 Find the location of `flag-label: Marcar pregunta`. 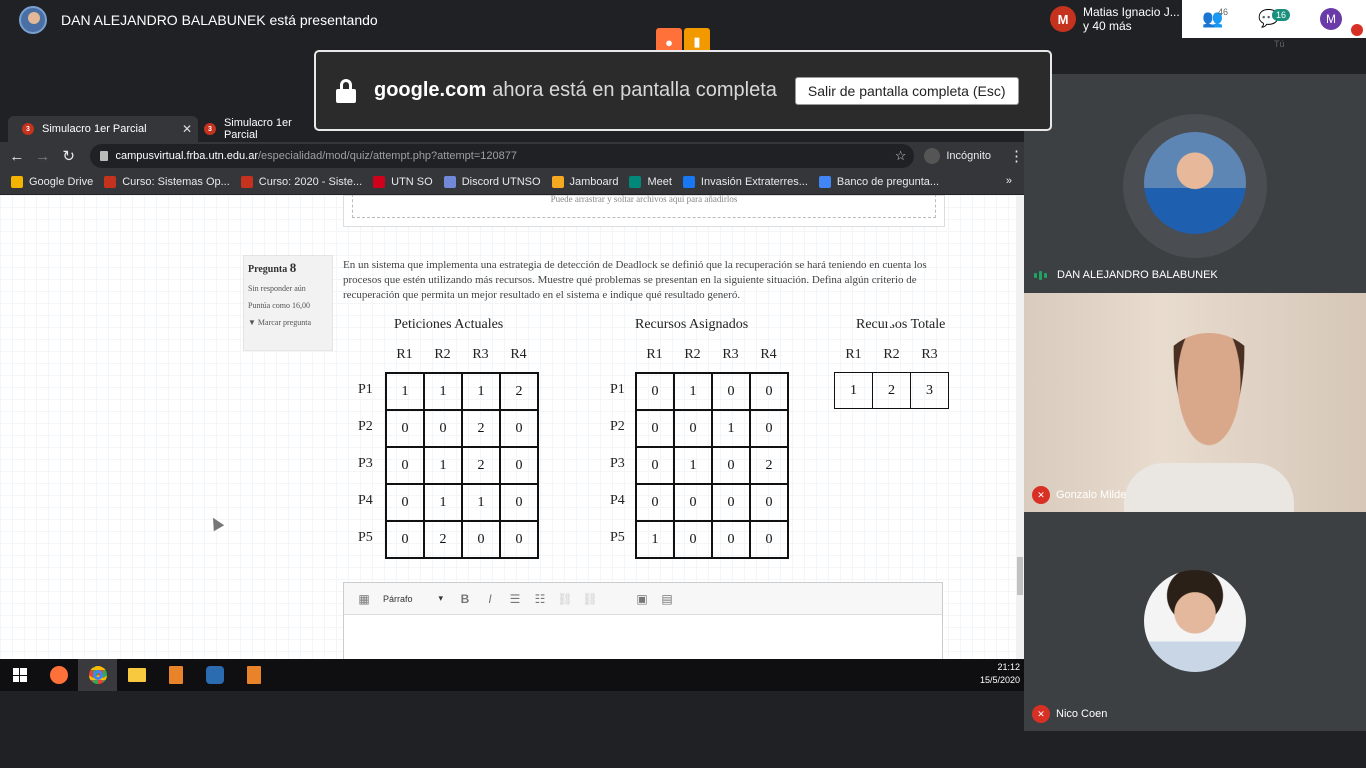

flag-label: Marcar pregunta is located at coordinates (284, 322).